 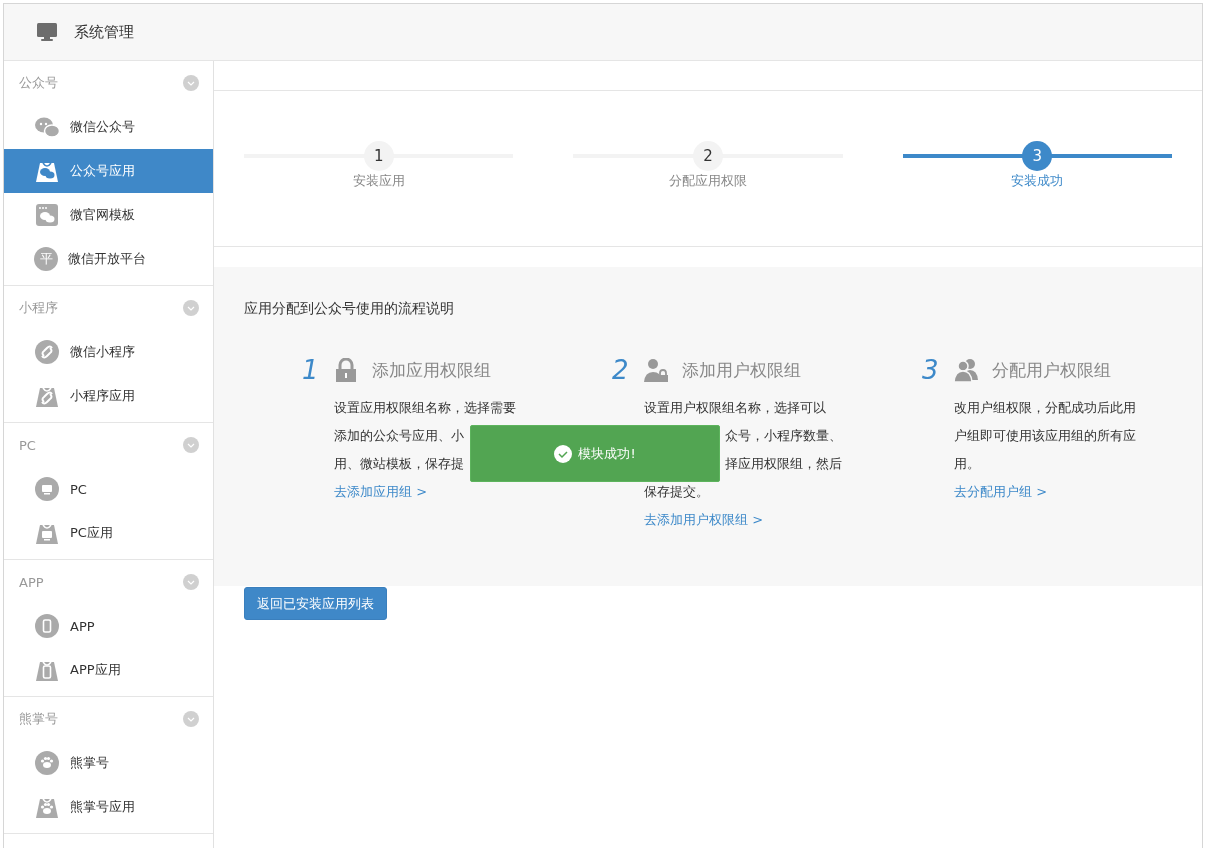 I want to click on sidebar-item: 公众号应用, so click(x=108, y=171).